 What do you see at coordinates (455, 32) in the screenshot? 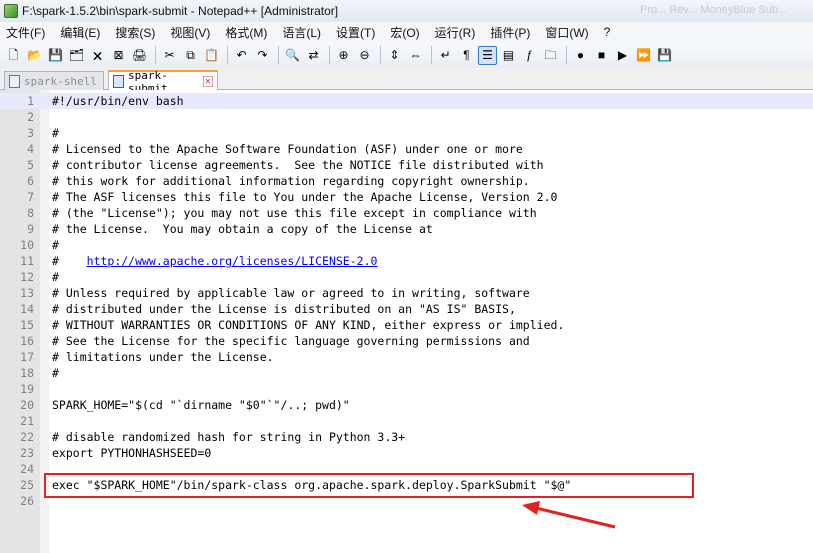
I see `menu-item: 运行(R)` at bounding box center [455, 32].